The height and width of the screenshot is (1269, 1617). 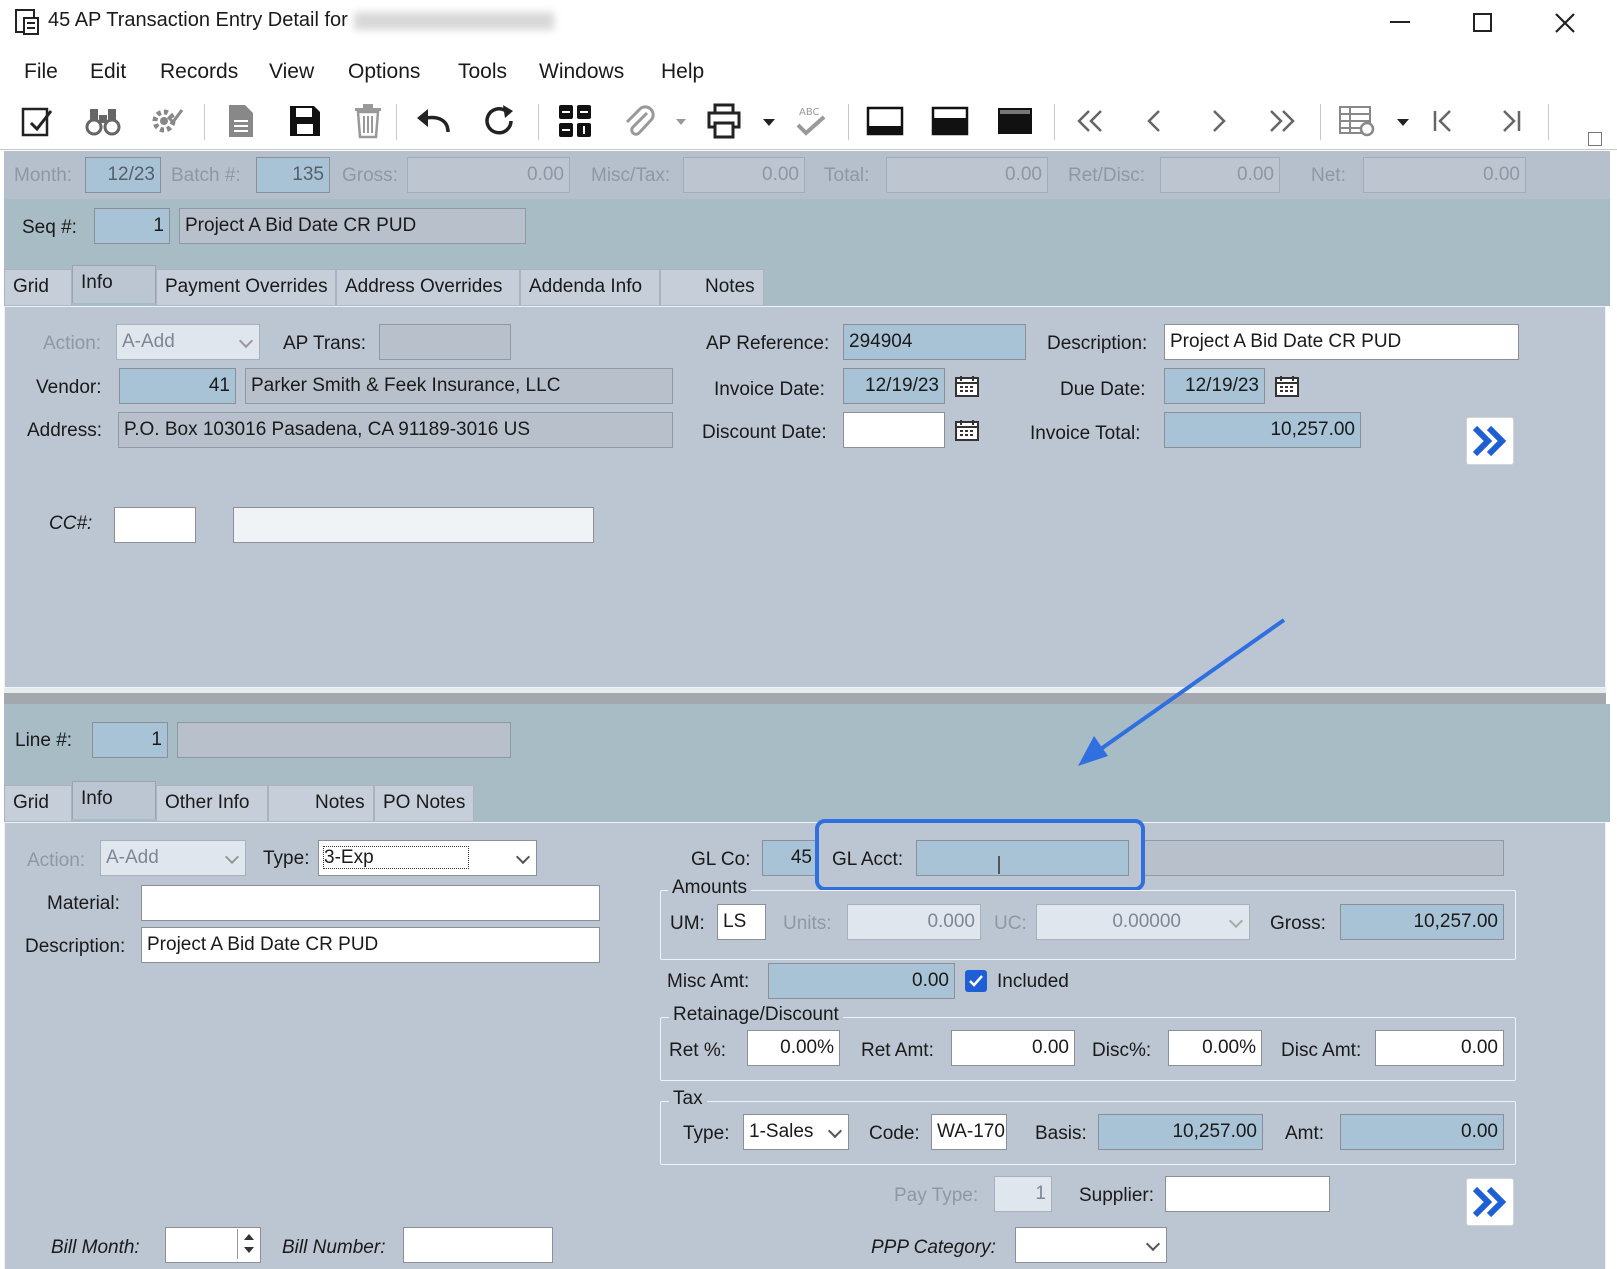 What do you see at coordinates (37, 121) in the screenshot?
I see `edit-icon` at bounding box center [37, 121].